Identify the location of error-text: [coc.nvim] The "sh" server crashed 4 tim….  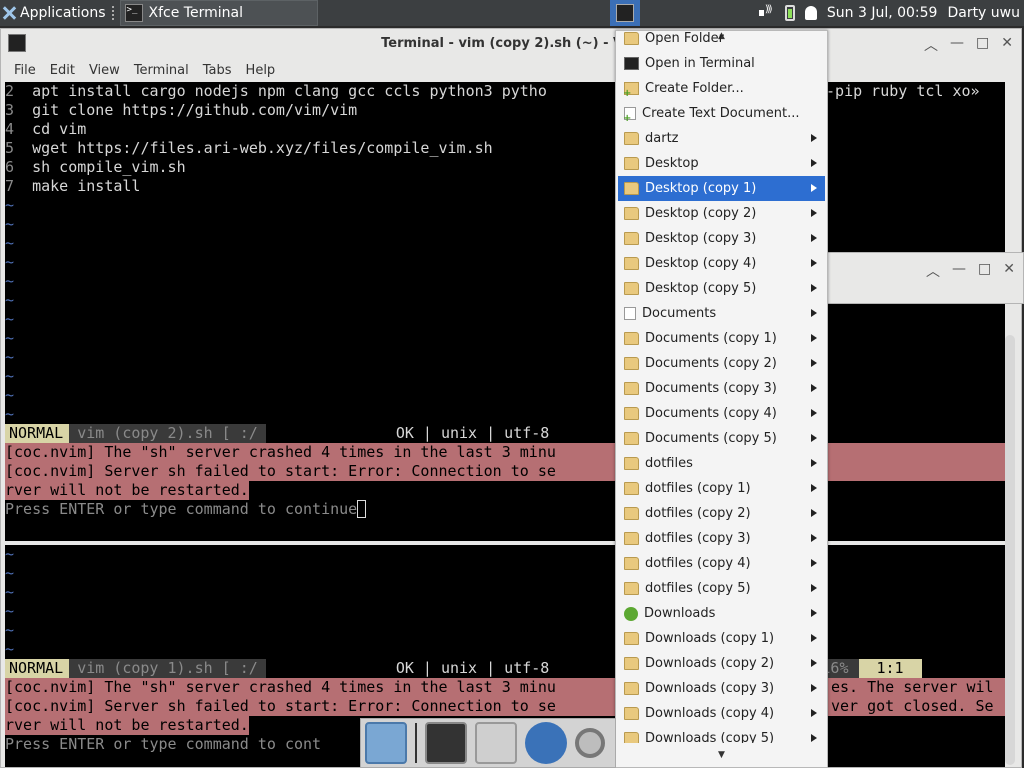
(280, 687).